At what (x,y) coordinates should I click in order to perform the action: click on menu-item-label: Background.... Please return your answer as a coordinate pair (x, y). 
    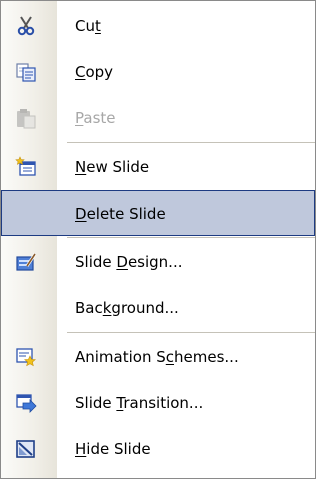
    Looking at the image, I should click on (127, 308).